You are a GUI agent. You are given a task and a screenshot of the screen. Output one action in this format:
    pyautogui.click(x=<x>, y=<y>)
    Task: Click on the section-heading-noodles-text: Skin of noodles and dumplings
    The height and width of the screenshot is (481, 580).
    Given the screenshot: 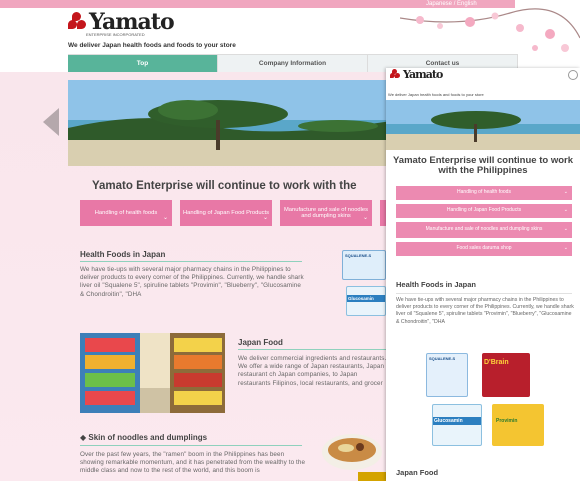 What is the action you would take?
    pyautogui.click(x=148, y=437)
    